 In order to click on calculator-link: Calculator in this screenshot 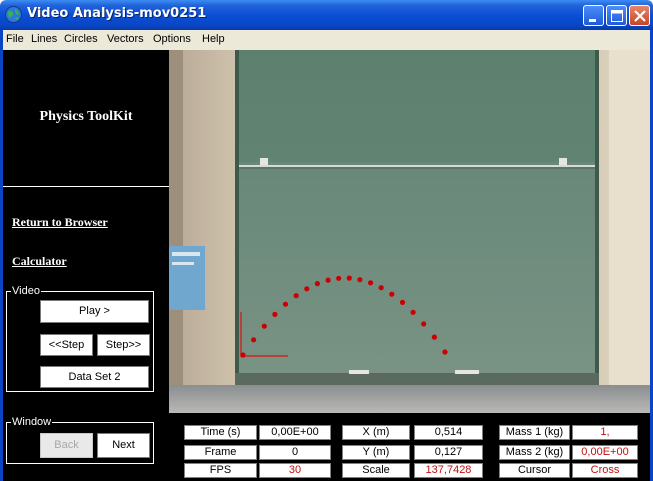, I will do `click(39, 261)`.